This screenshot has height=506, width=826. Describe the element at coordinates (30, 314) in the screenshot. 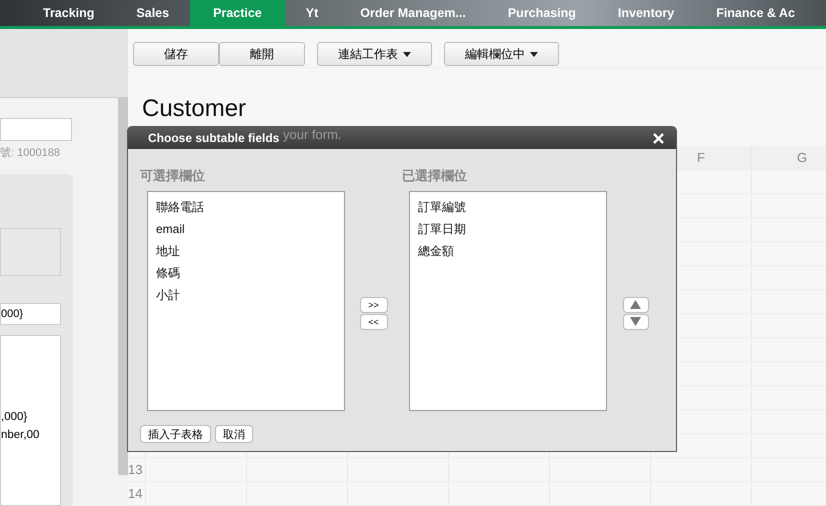

I see `formula-field: 000}` at that location.